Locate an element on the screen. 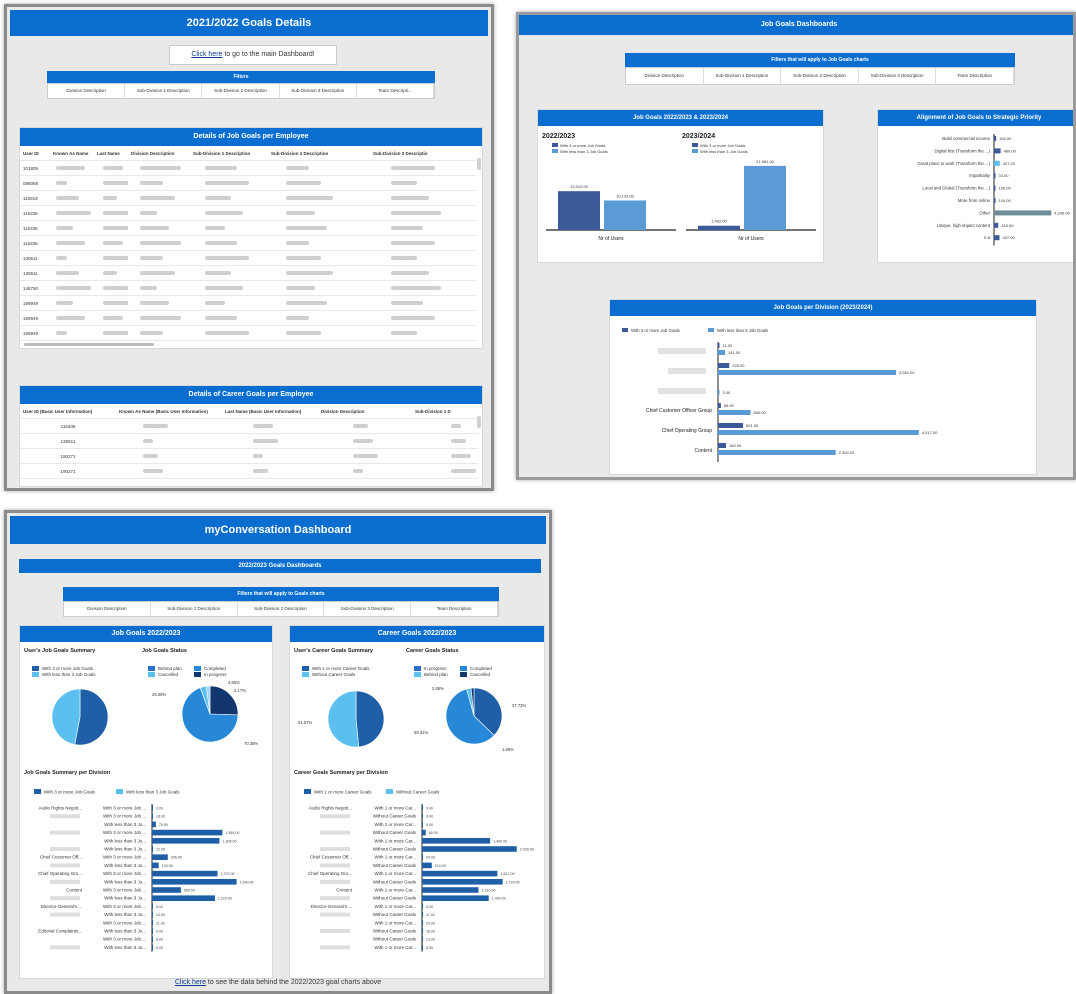 This screenshot has height=994, width=1076. job-col-header: Division Description is located at coordinates (159, 153).